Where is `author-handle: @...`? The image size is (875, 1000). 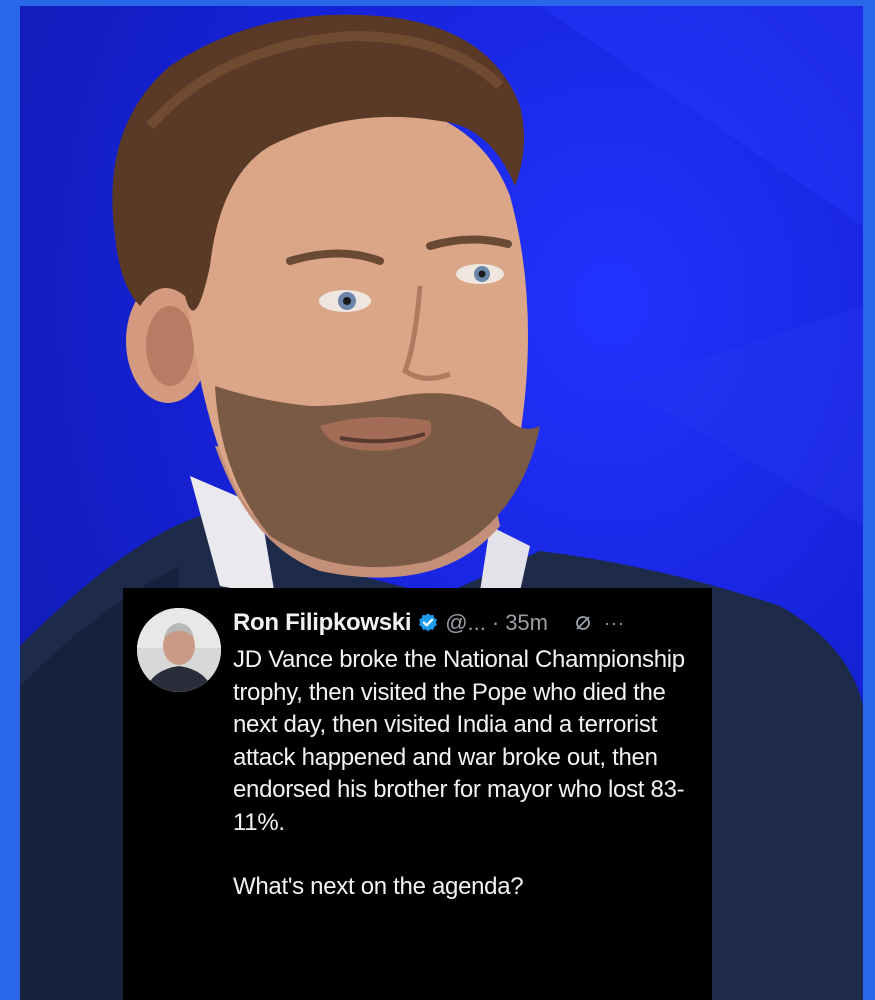
author-handle: @... is located at coordinates (465, 623).